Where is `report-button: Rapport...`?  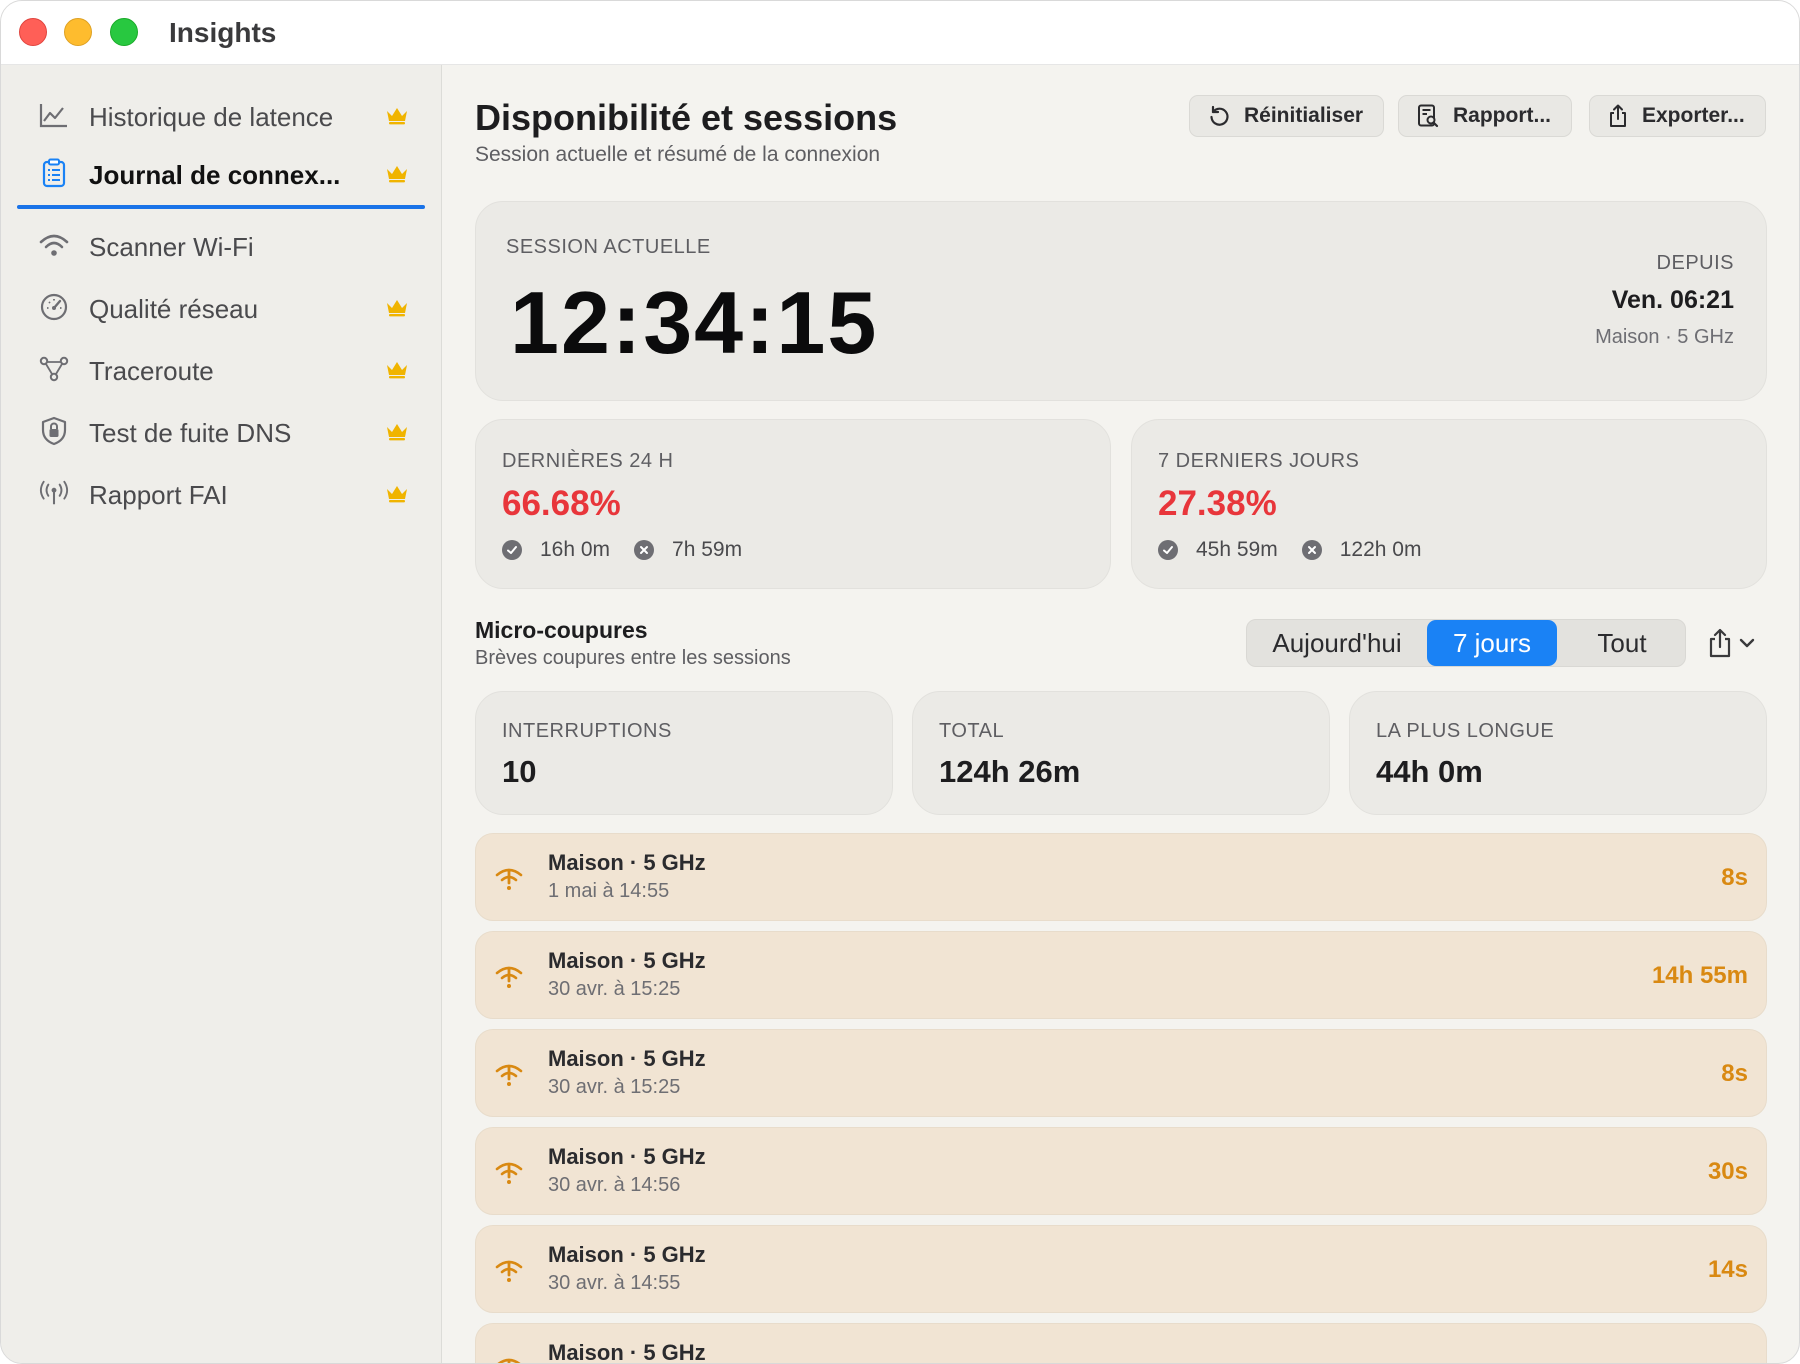 report-button: Rapport... is located at coordinates (1485, 116).